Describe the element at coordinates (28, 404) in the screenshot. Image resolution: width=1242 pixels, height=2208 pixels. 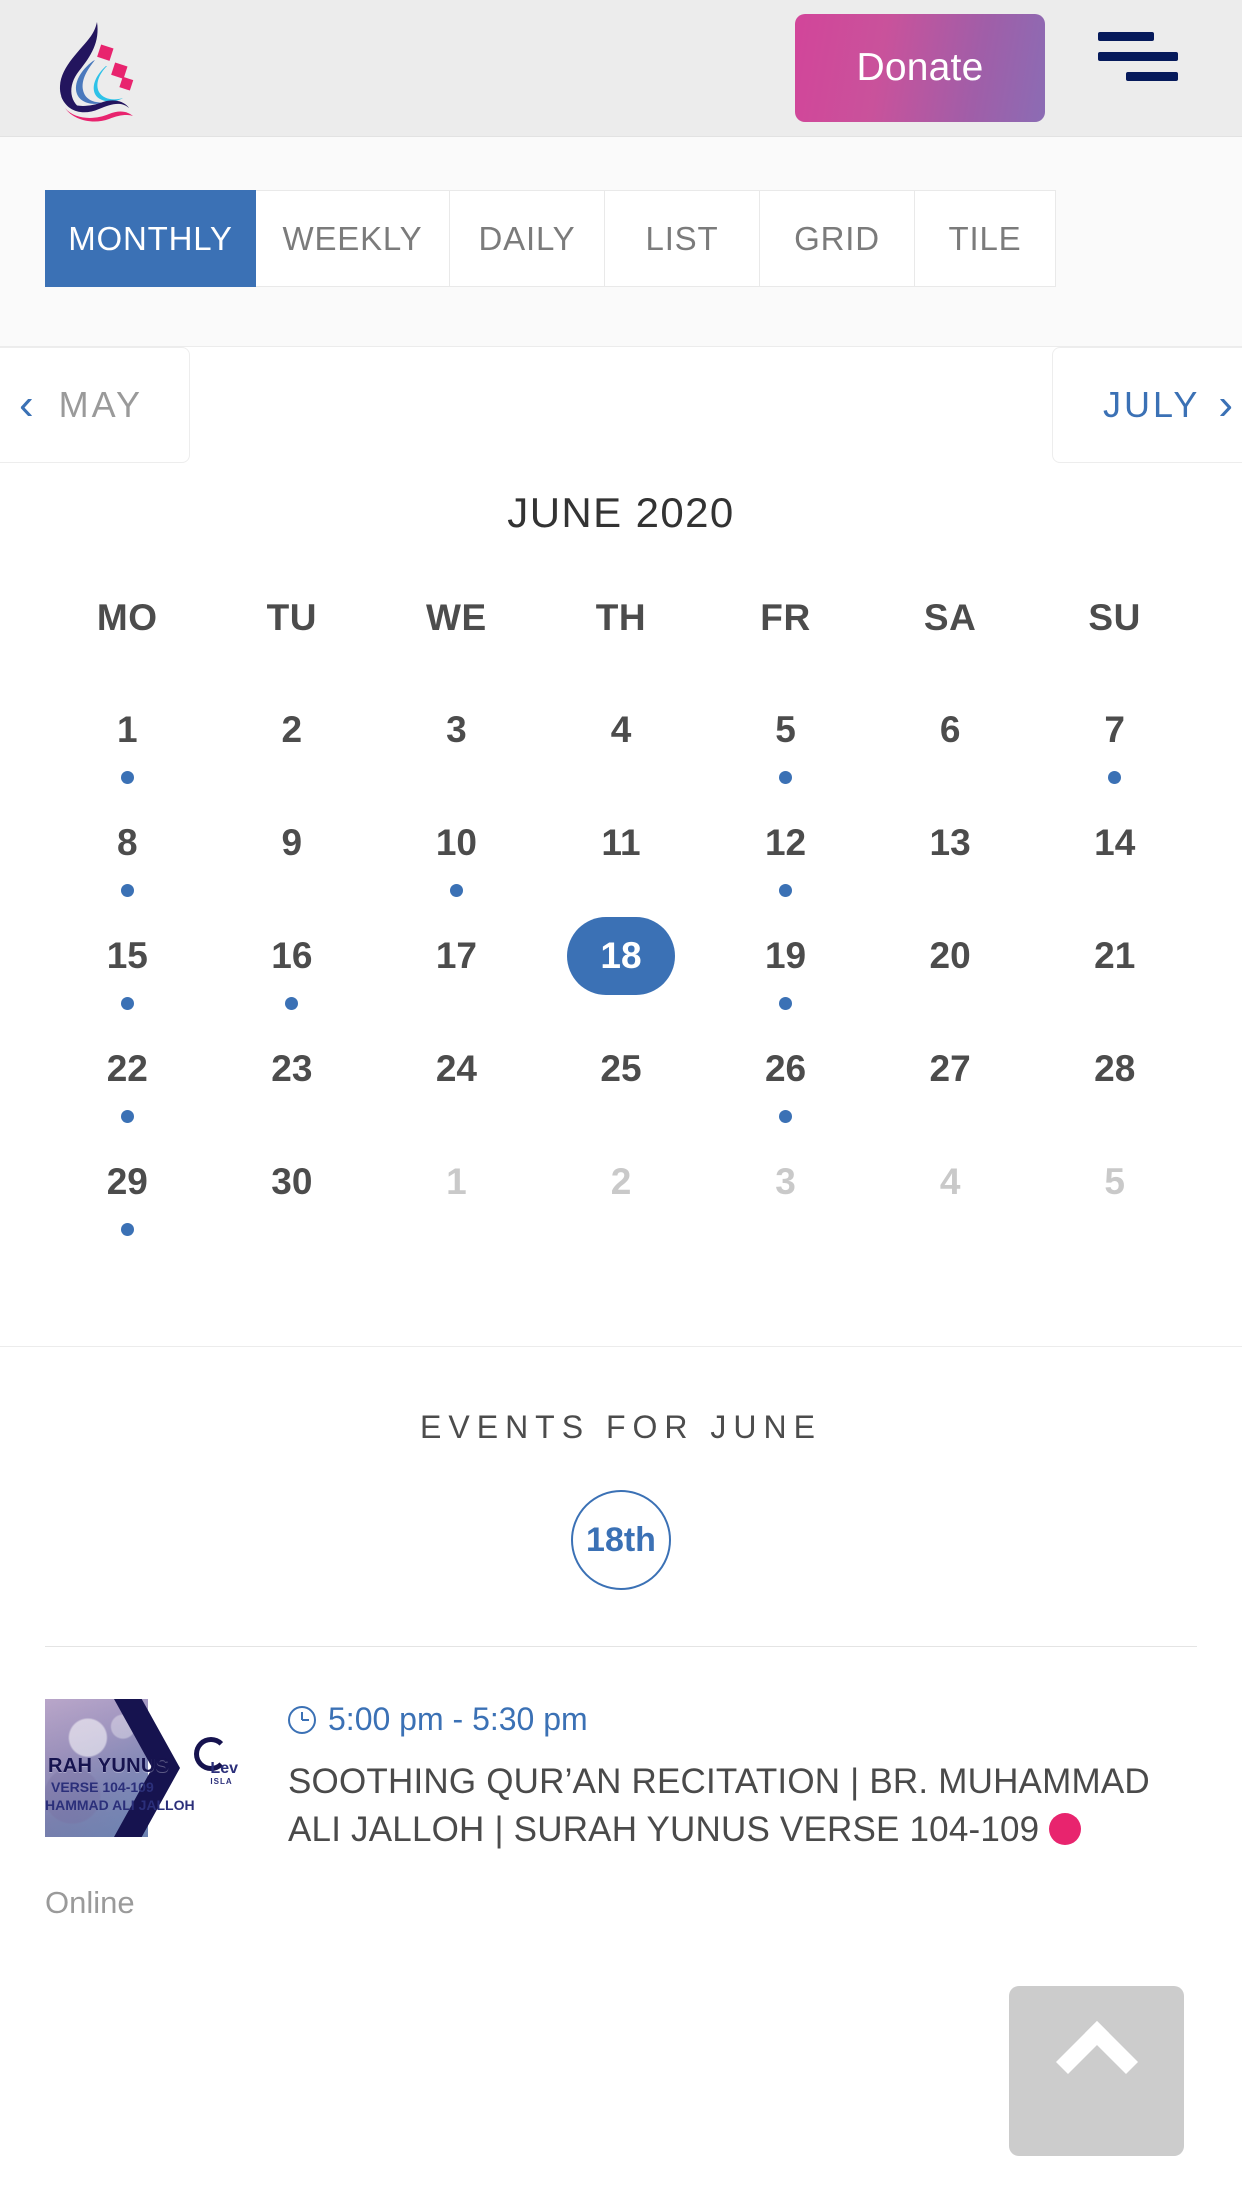
I see `chevron-left-icon: ‹` at that location.